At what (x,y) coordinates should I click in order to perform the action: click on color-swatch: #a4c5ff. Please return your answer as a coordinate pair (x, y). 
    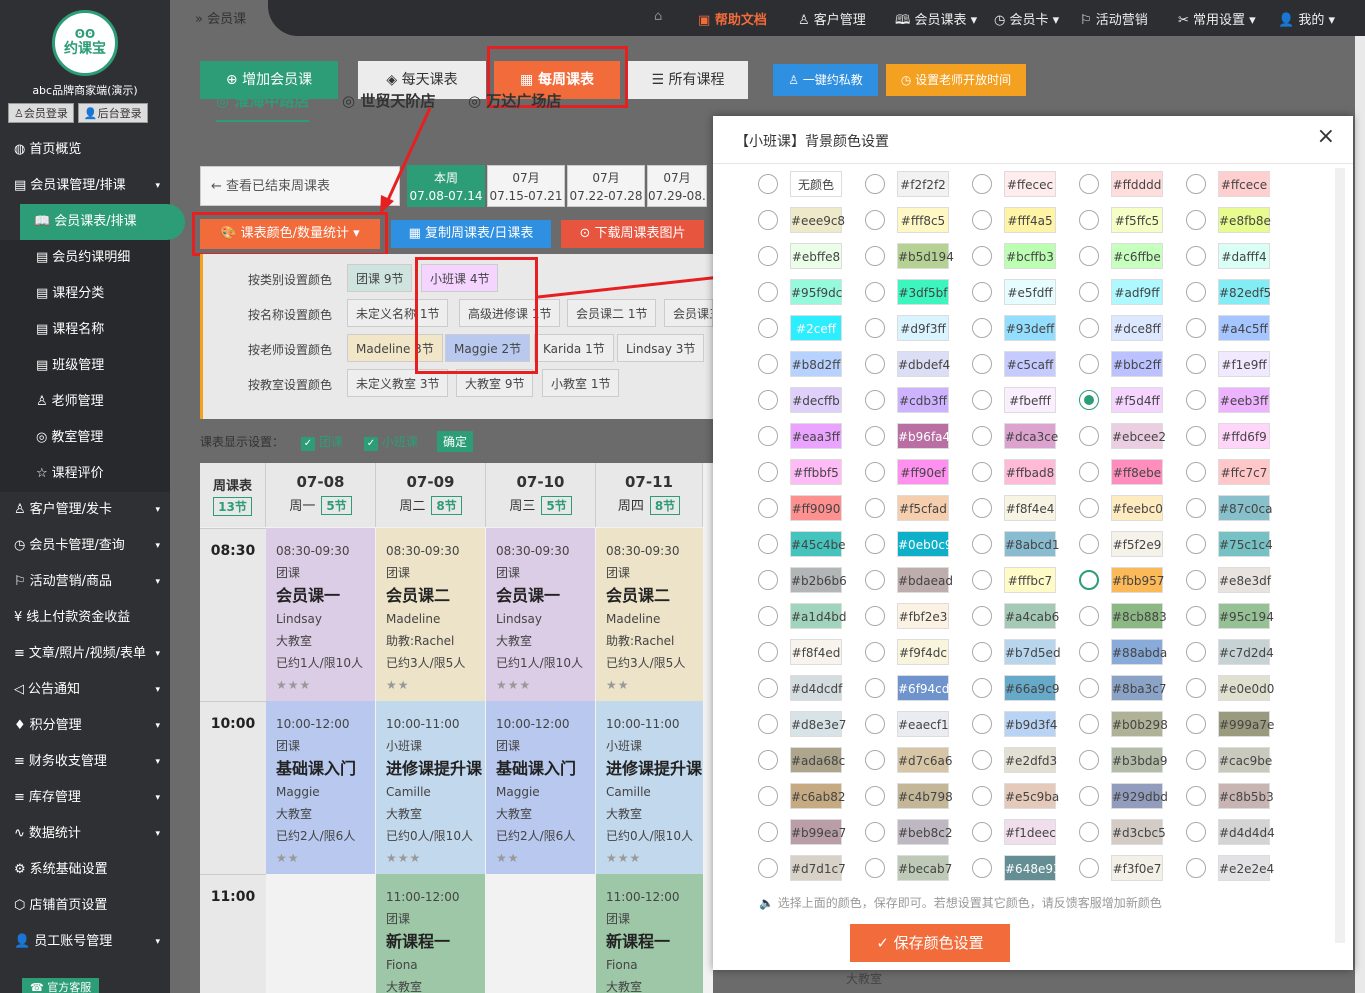
    Looking at the image, I should click on (1244, 328).